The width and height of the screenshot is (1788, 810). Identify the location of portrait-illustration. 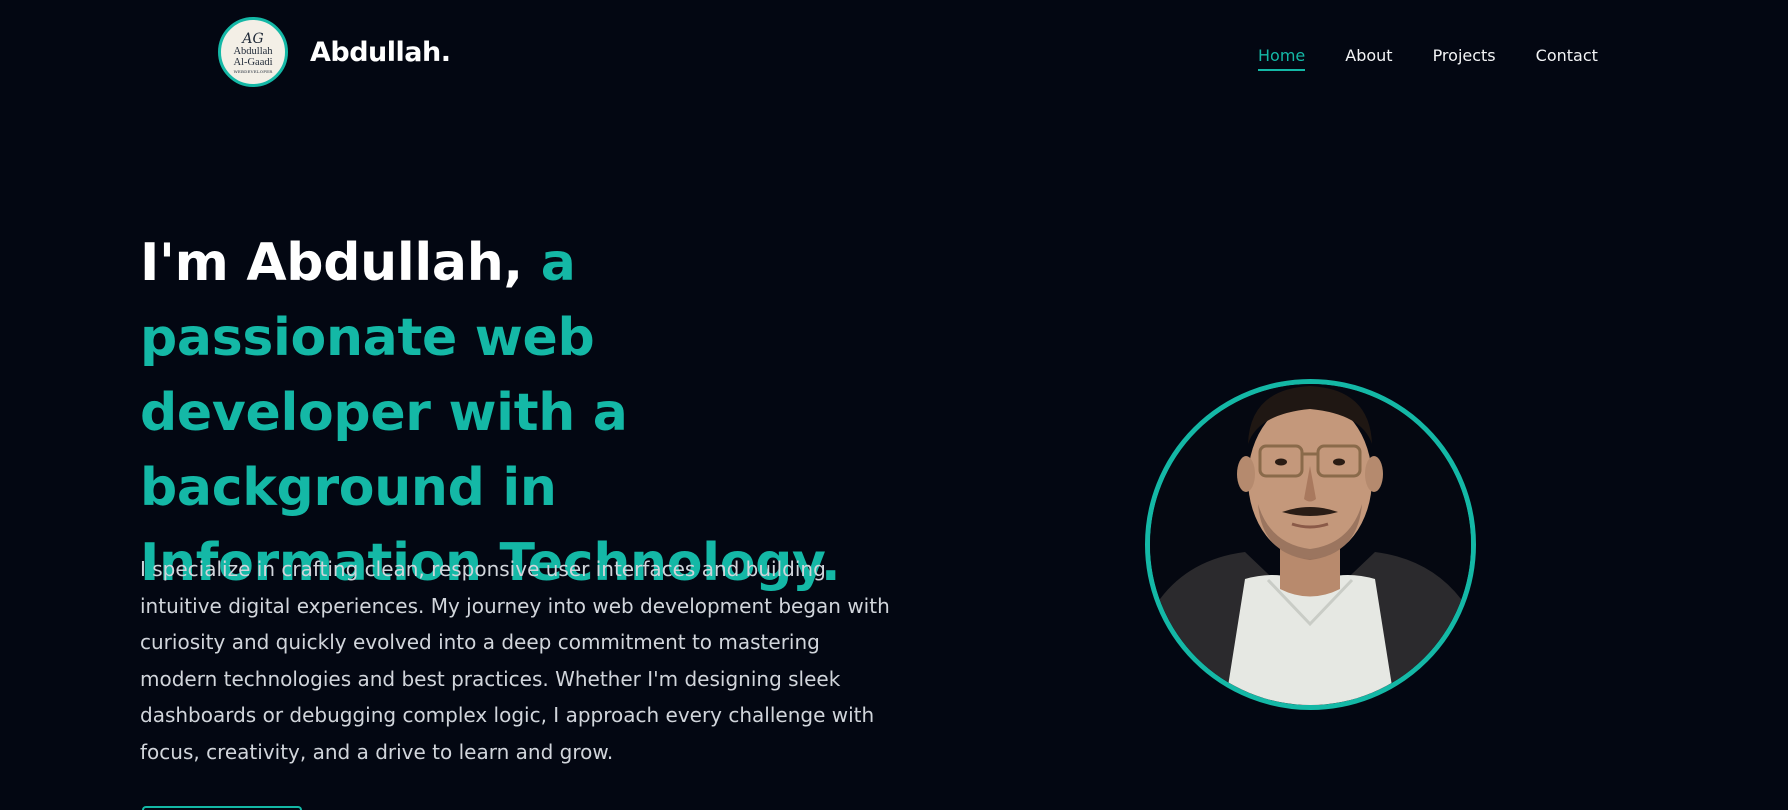
(1310, 544).